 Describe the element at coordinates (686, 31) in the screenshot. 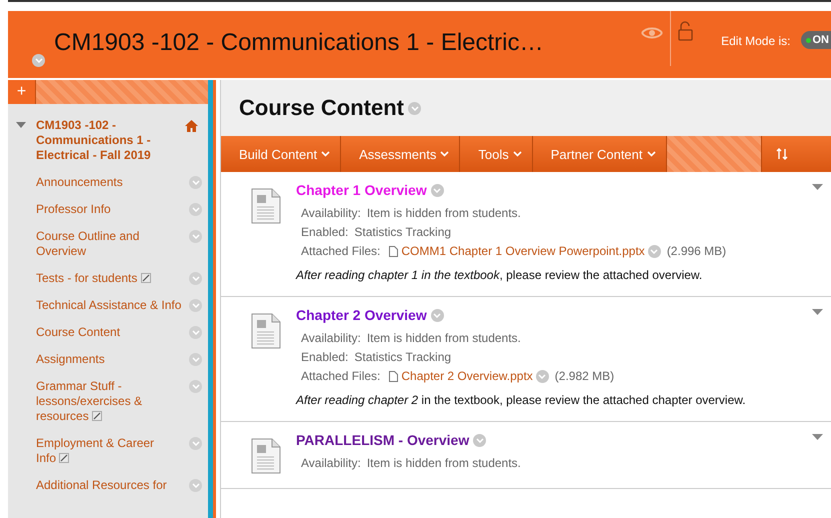

I see `unlocked-padlock-icon` at that location.